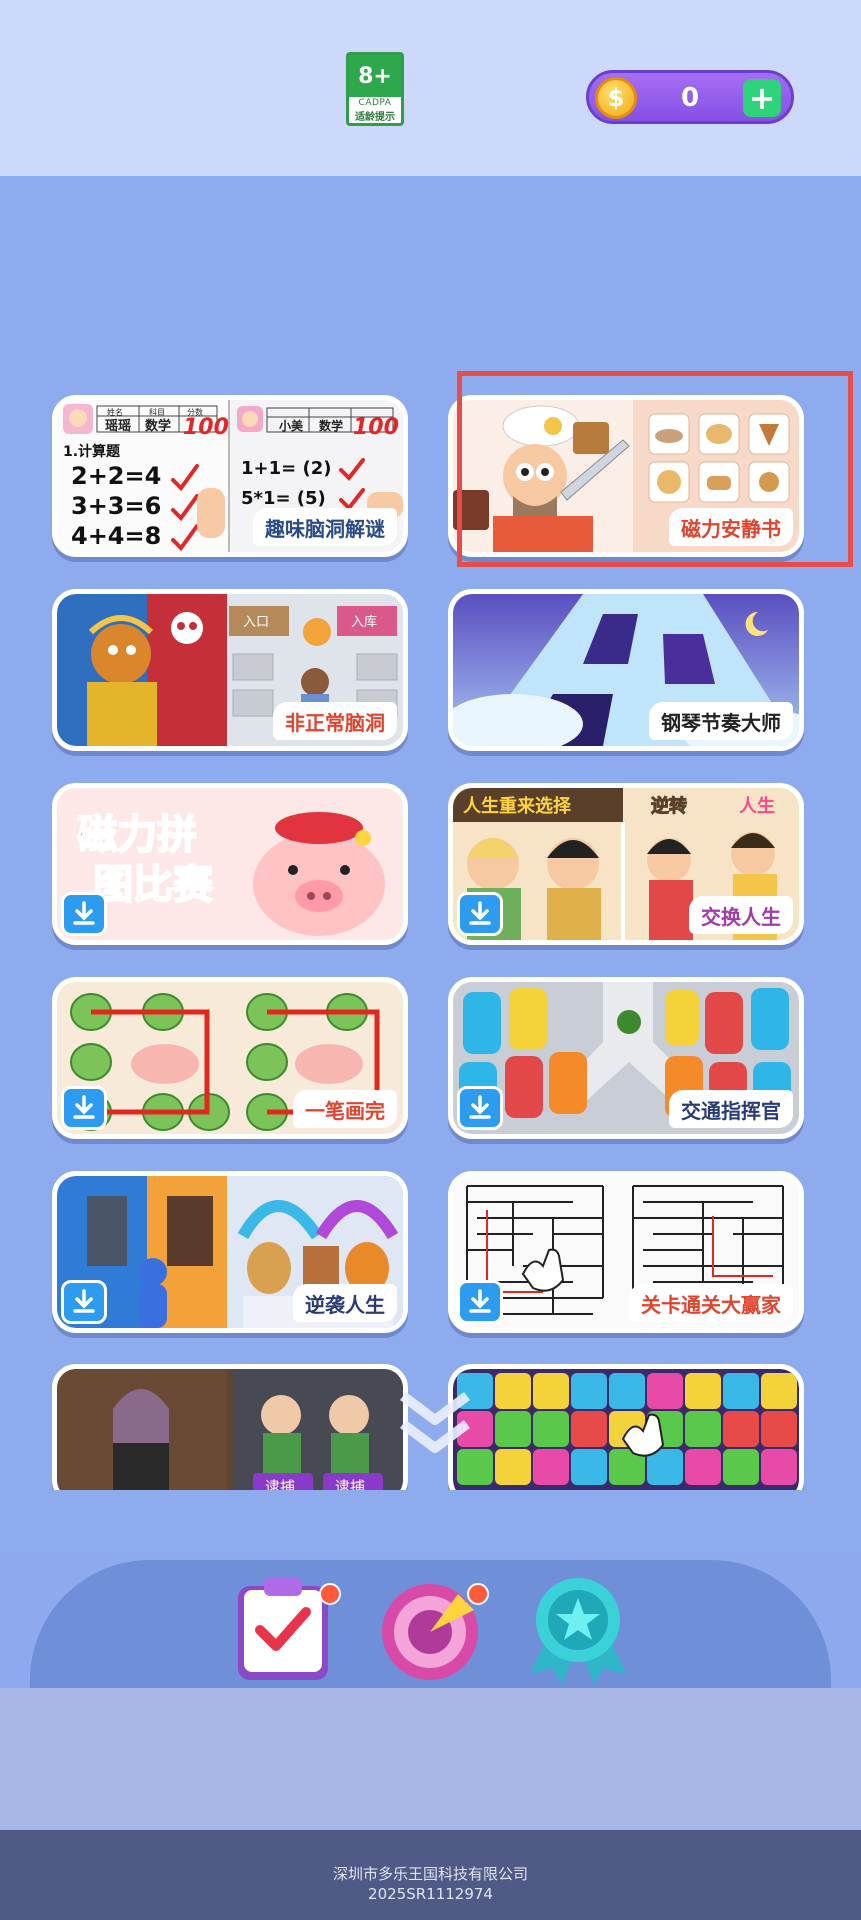  What do you see at coordinates (280, 1484) in the screenshot?
I see `tag-arrest-1: 逮捕` at bounding box center [280, 1484].